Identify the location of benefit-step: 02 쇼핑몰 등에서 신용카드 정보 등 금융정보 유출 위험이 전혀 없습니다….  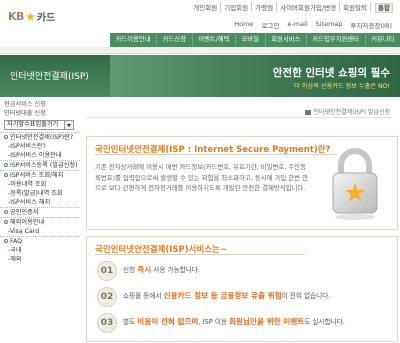
(245, 299).